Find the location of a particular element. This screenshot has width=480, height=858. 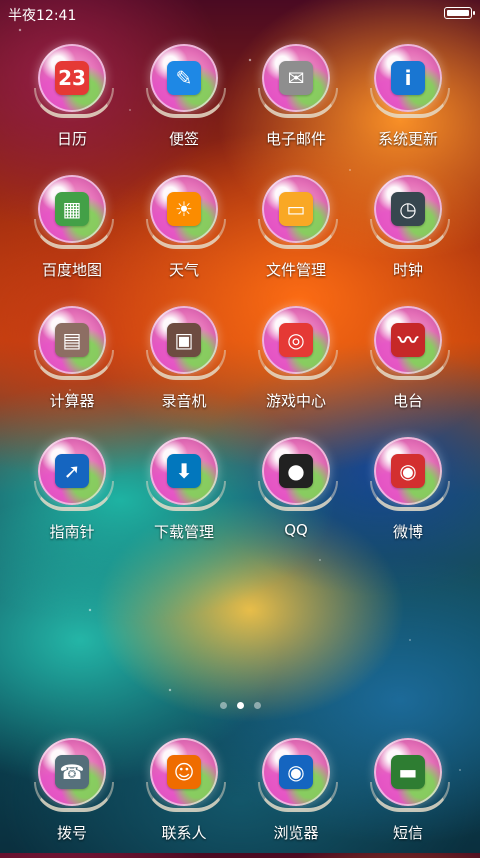

page-indicator is located at coordinates (240, 706).